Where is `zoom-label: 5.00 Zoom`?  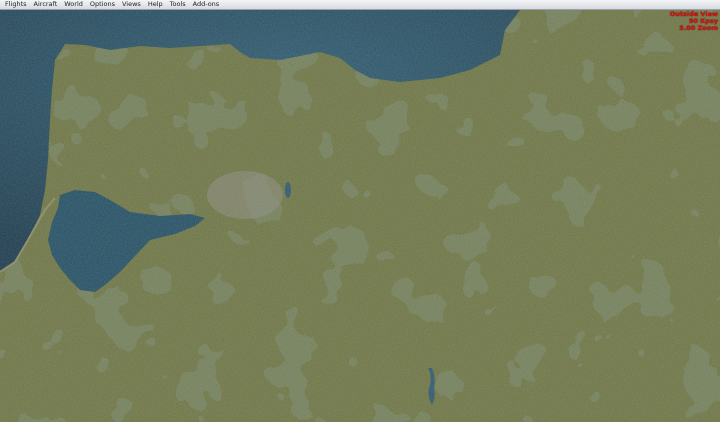
zoom-label: 5.00 Zoom is located at coordinates (698, 28).